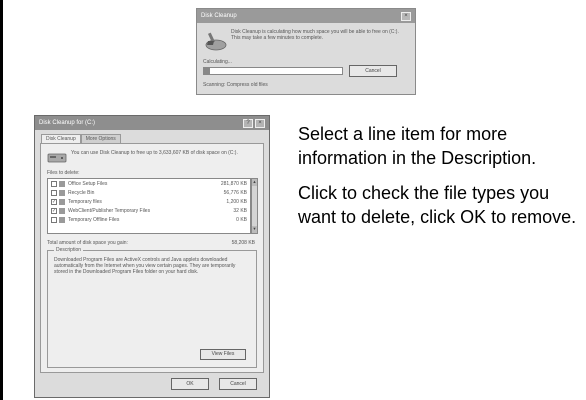 This screenshot has height=400, width=586. What do you see at coordinates (1, 200) in the screenshot?
I see `page-left-rule` at bounding box center [1, 200].